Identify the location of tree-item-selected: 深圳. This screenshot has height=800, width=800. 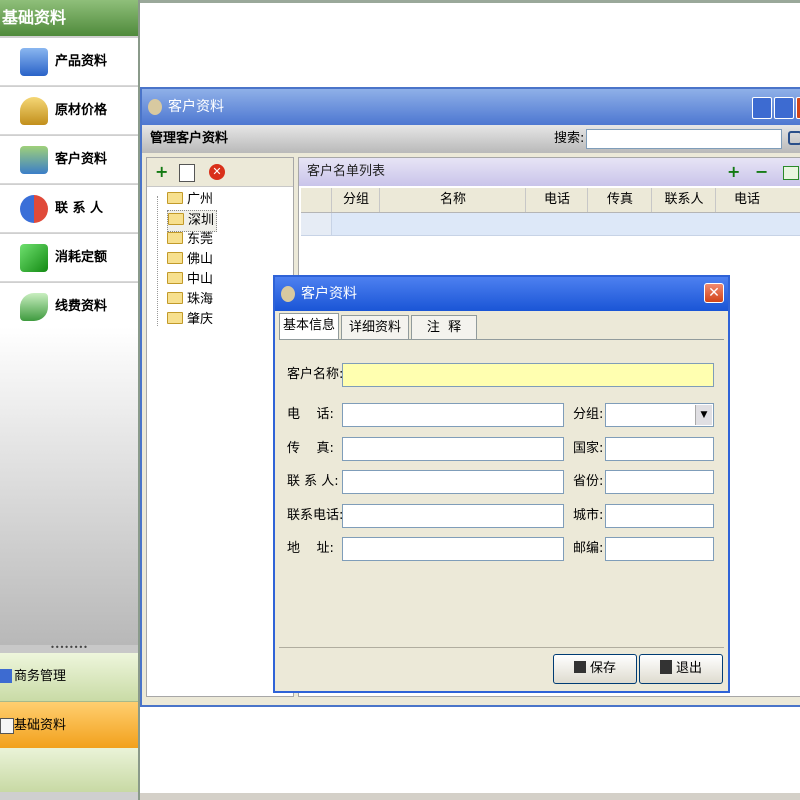
(192, 221).